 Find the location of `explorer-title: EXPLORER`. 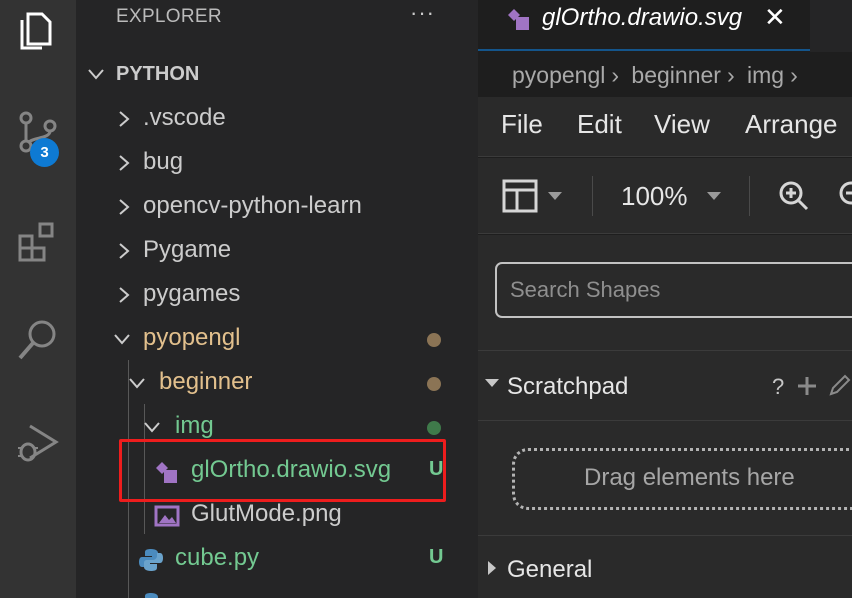

explorer-title: EXPLORER is located at coordinates (169, 16).